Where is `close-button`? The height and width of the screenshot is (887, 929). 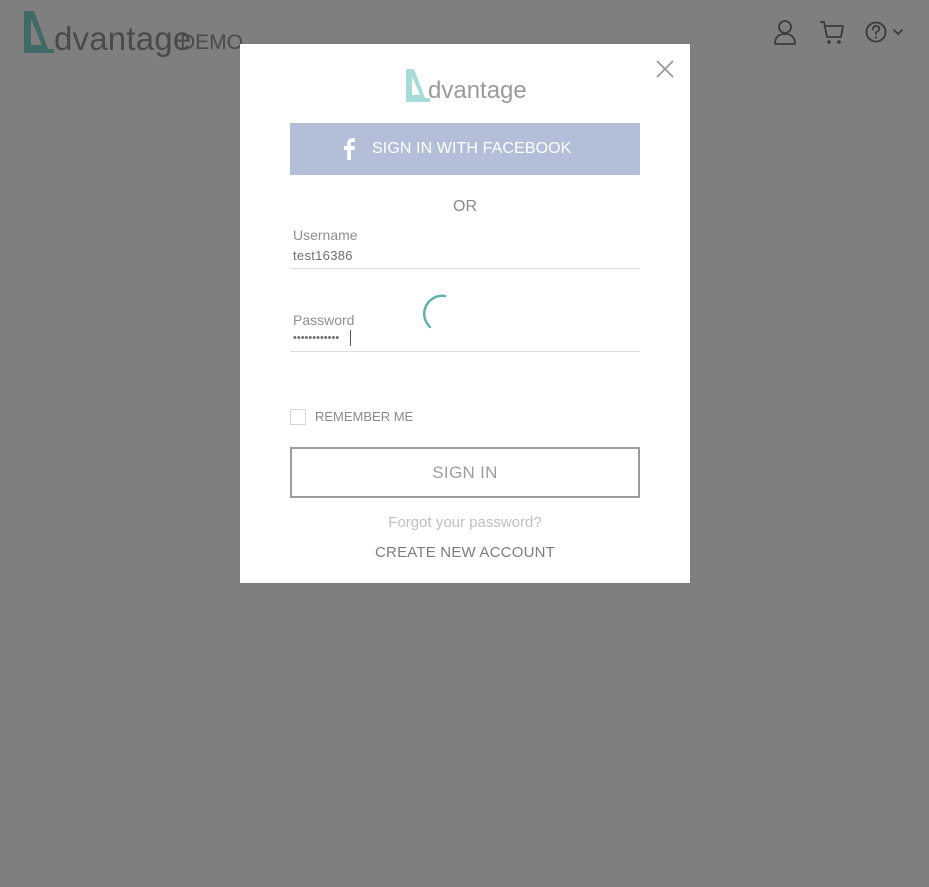 close-button is located at coordinates (665, 69).